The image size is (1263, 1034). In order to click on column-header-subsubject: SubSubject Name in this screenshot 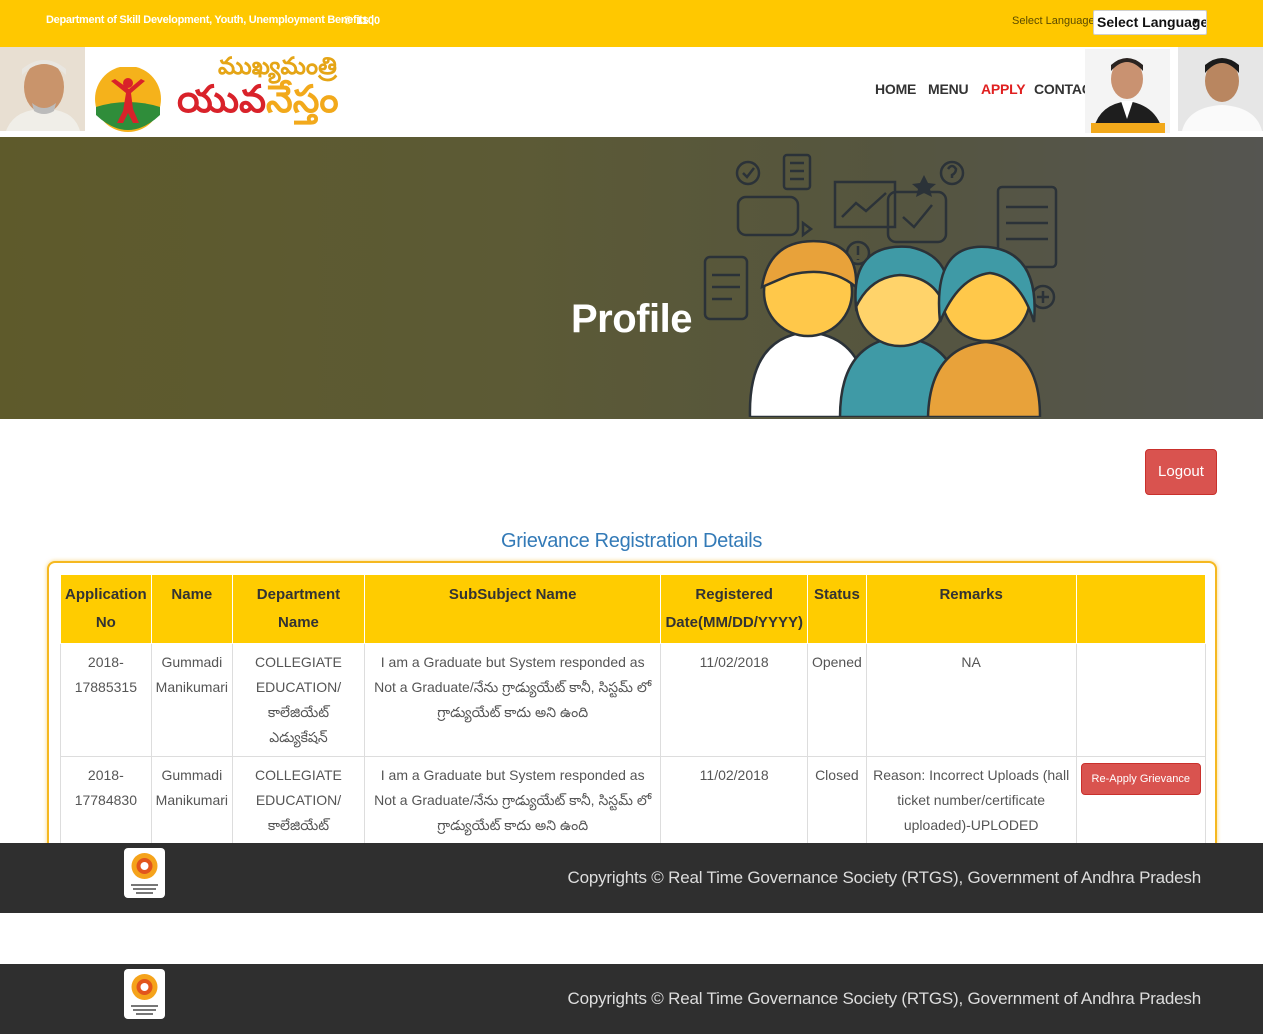, I will do `click(512, 609)`.